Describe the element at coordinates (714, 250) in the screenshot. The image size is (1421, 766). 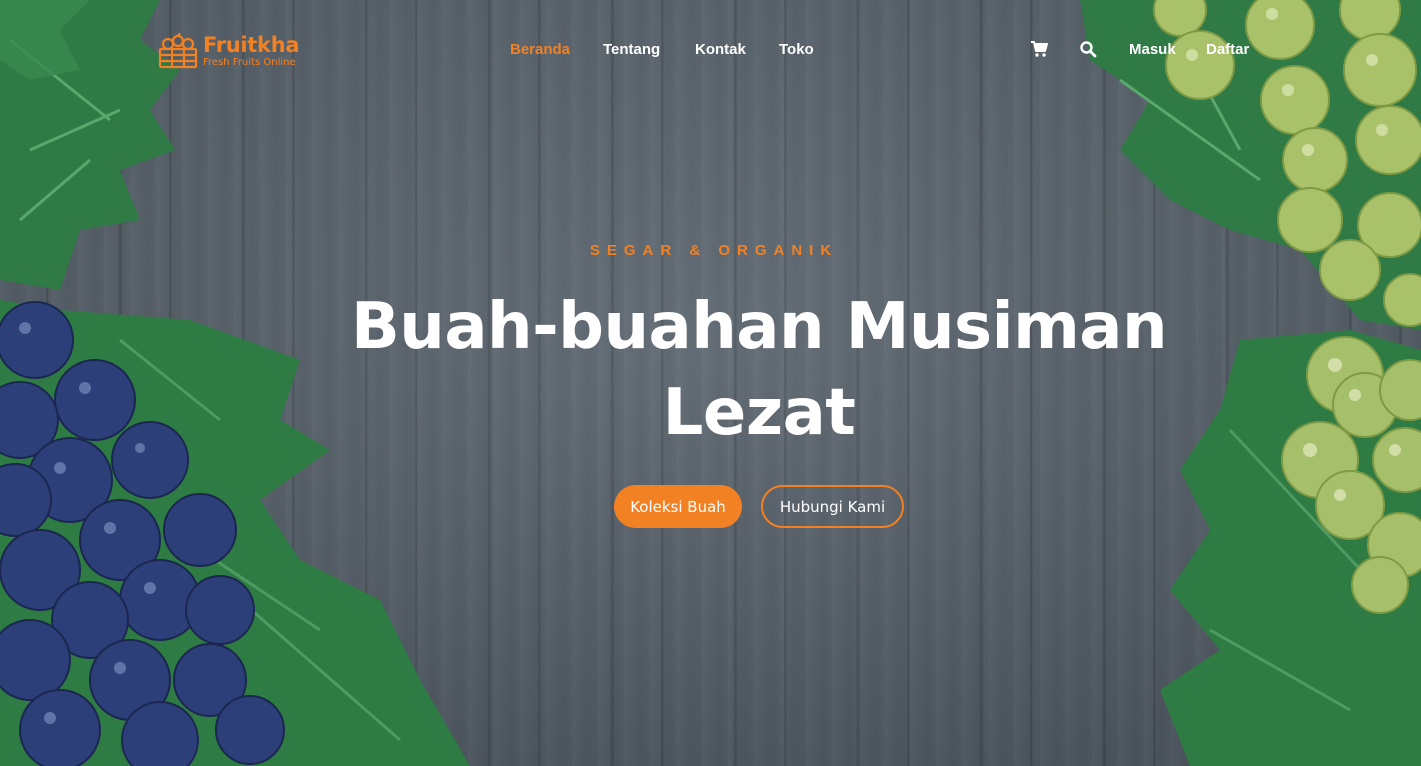
I see `hero-subtitle: SEGAR & ORGANIK` at that location.